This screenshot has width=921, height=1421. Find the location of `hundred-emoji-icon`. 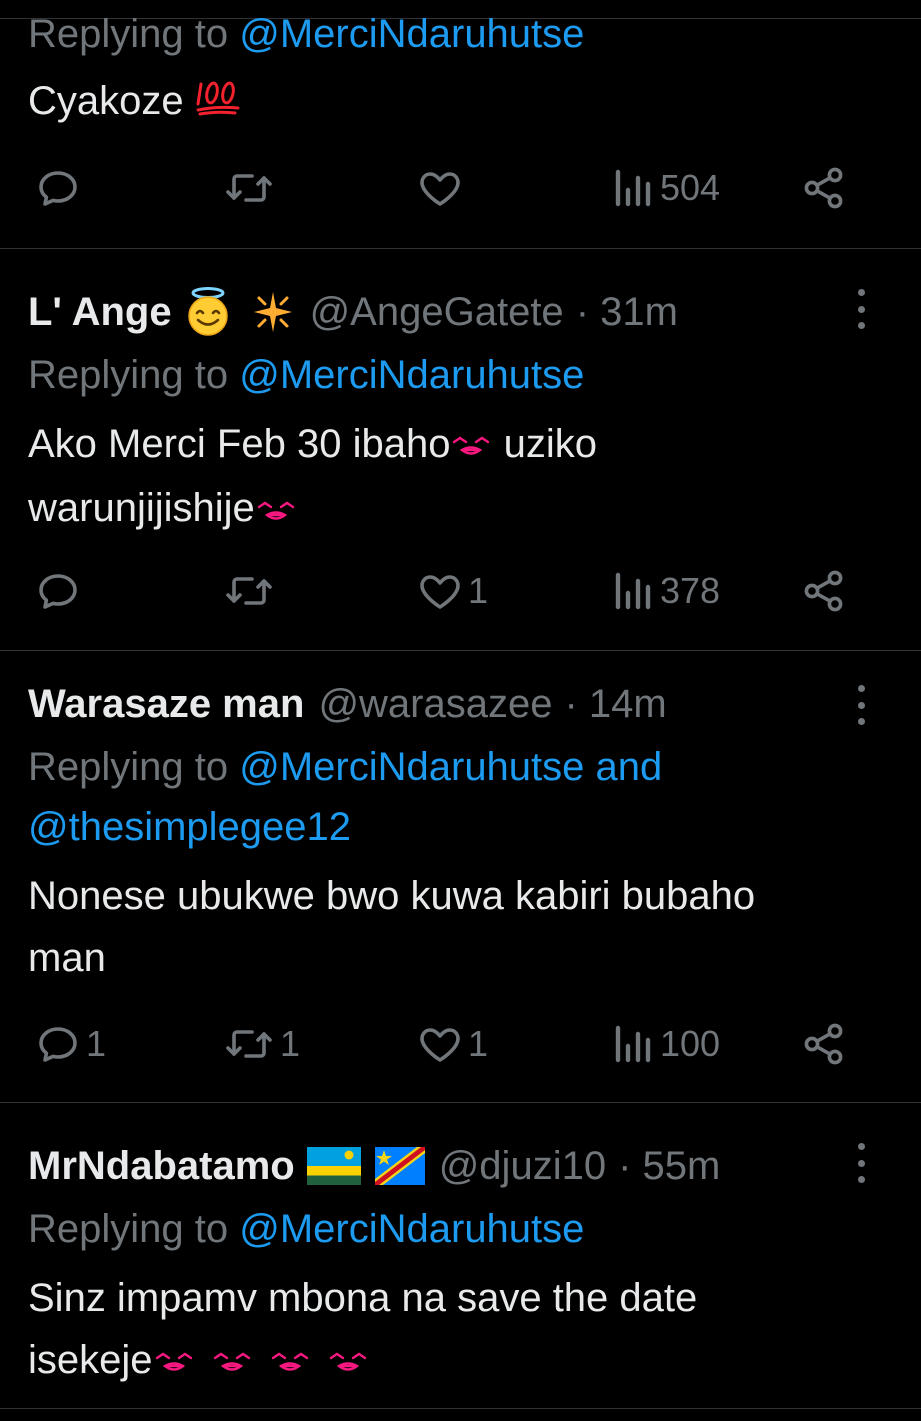

hundred-emoji-icon is located at coordinates (218, 103).